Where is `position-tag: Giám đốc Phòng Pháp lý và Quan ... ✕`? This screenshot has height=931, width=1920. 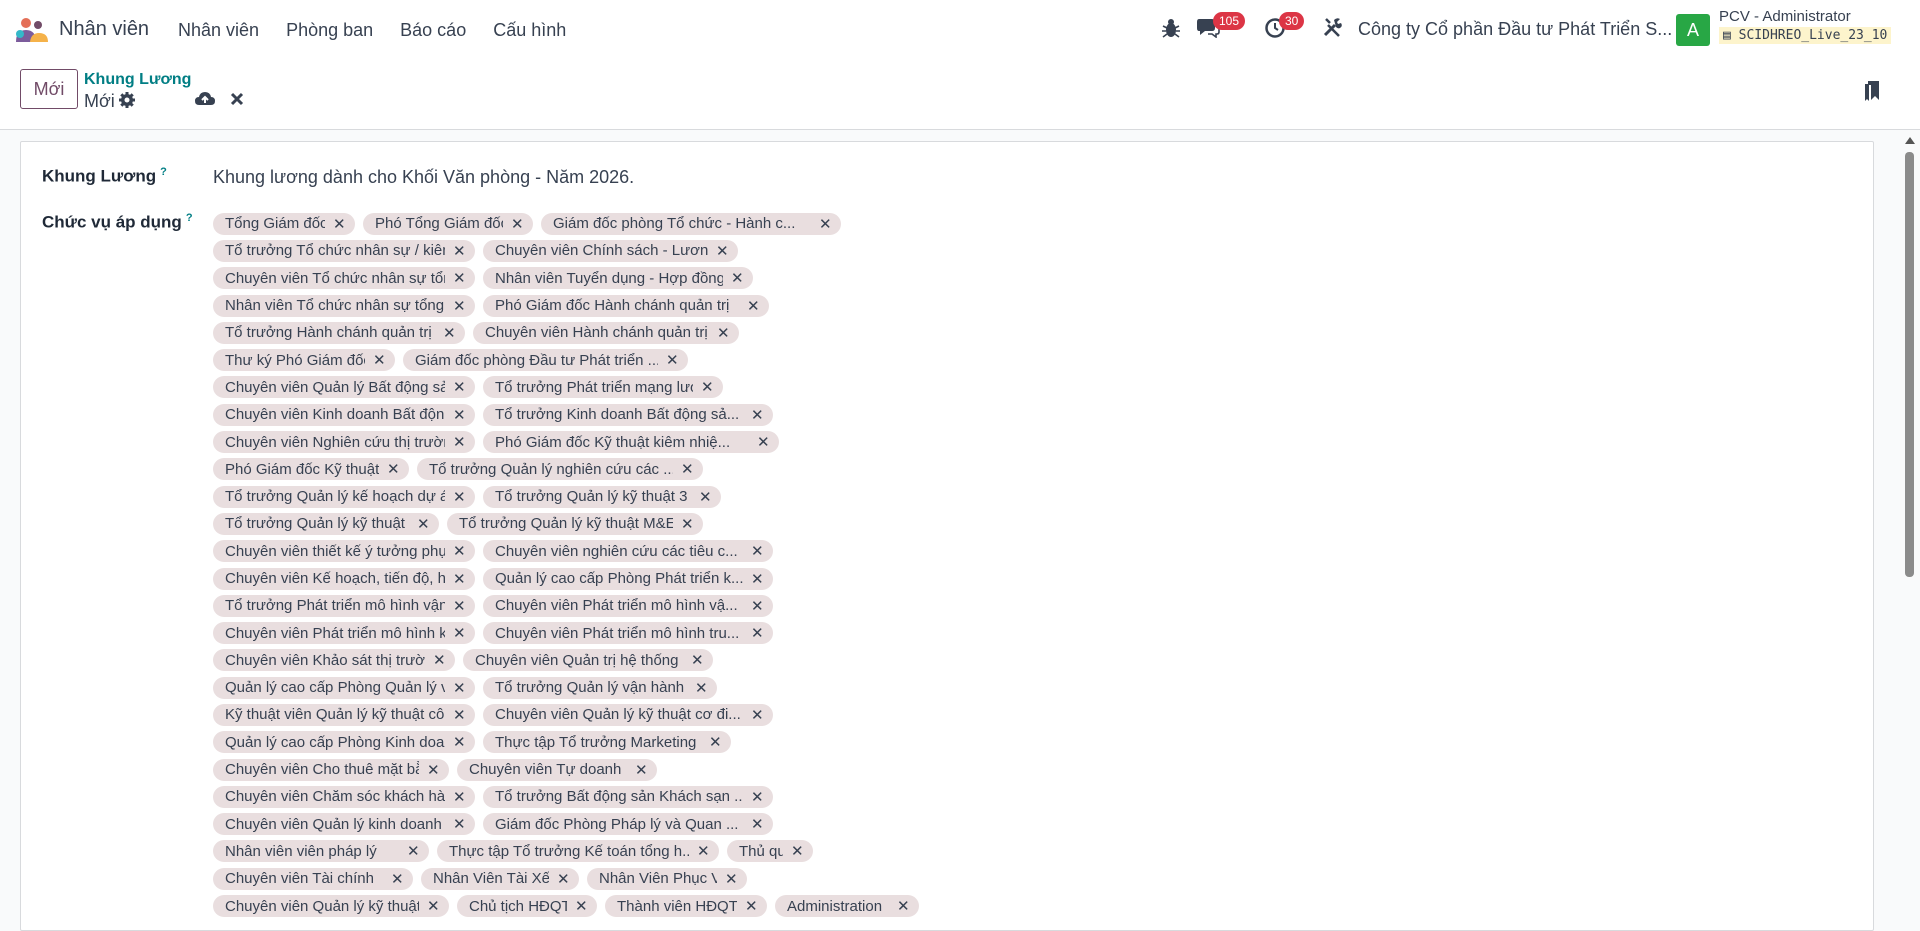 position-tag: Giám đốc Phòng Pháp lý và Quan ... ✕ is located at coordinates (628, 824).